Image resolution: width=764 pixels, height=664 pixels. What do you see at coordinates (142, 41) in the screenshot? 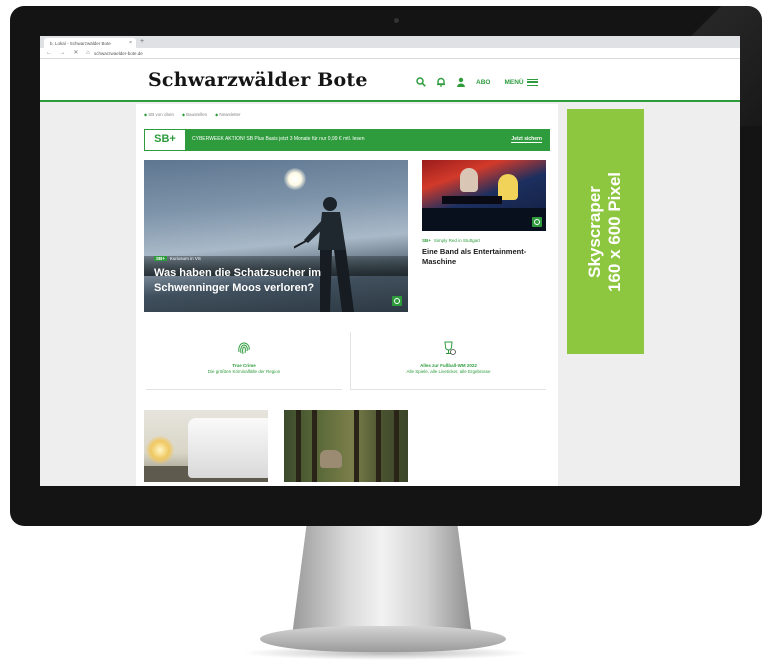
I see `new-tab-icon: +` at bounding box center [142, 41].